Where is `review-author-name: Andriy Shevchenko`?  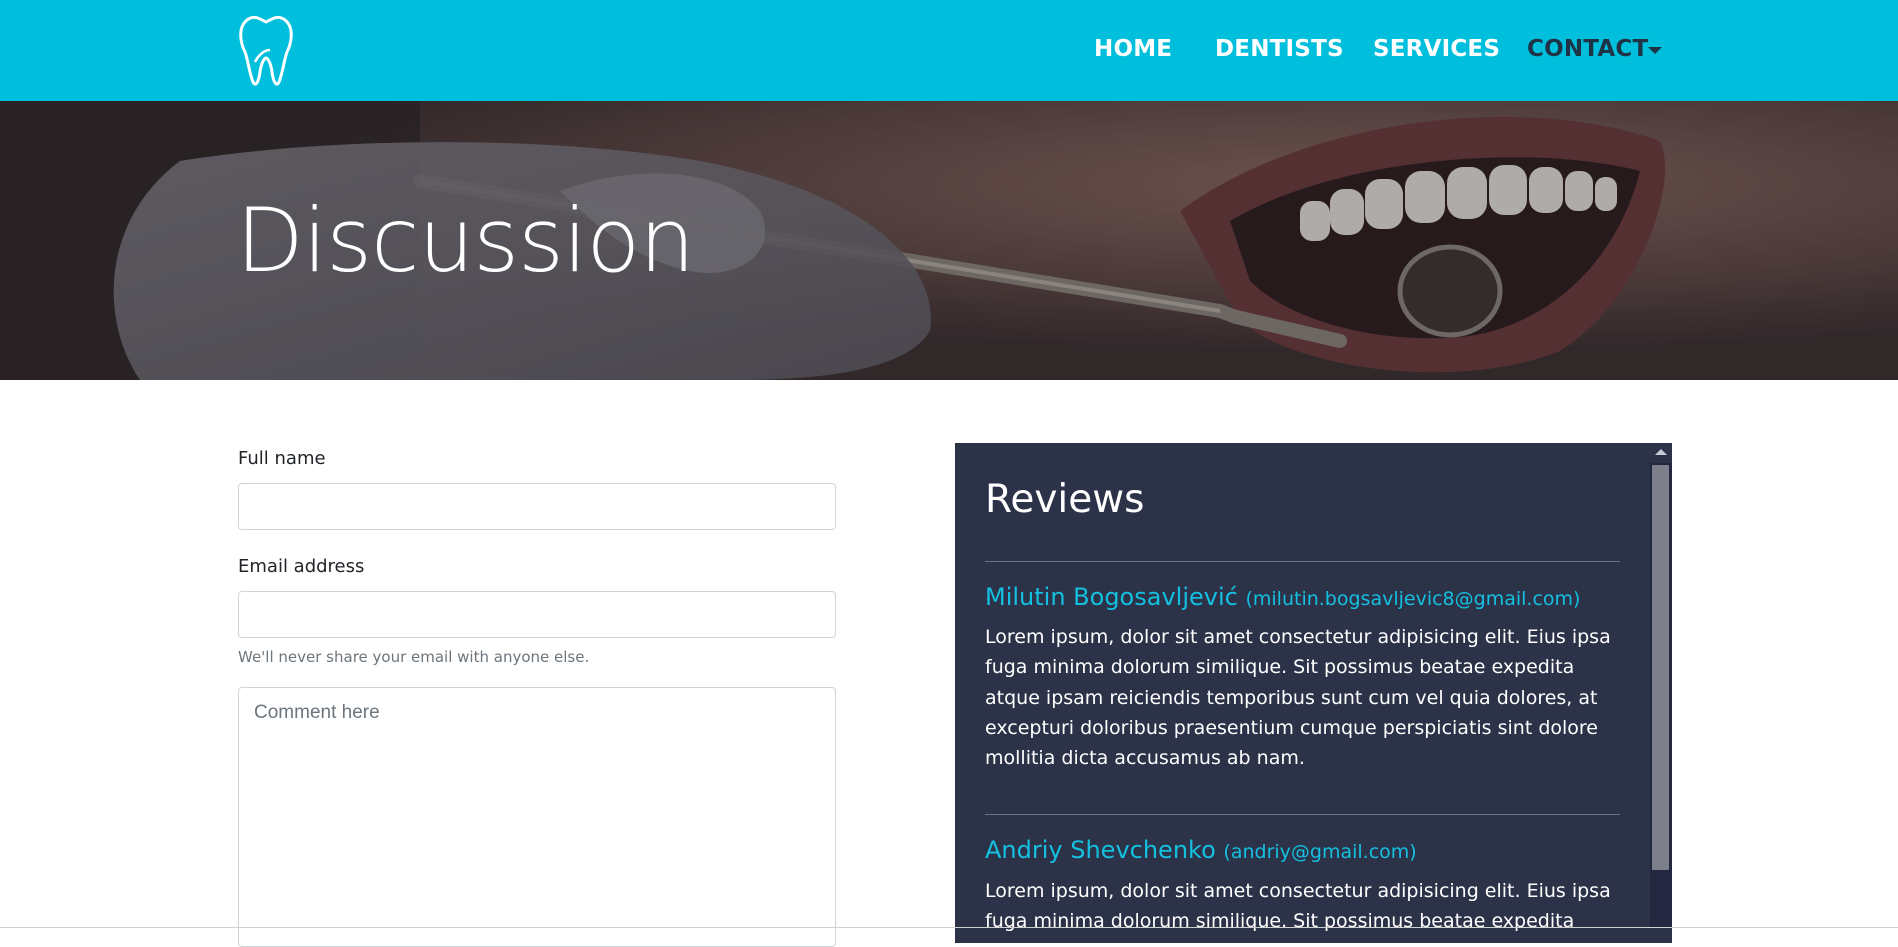 review-author-name: Andriy Shevchenko is located at coordinates (1100, 850).